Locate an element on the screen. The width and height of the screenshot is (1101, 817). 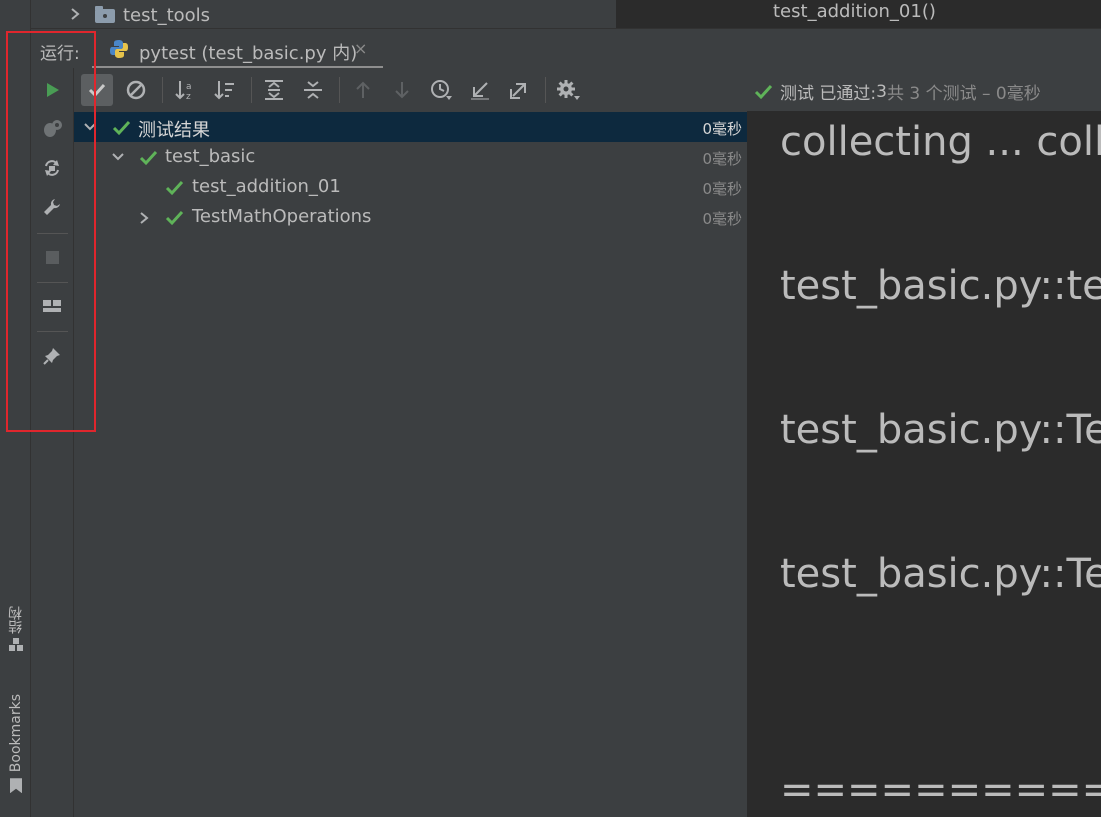
tree-node-root: 测试结果 0毫秒 is located at coordinates (410, 127).